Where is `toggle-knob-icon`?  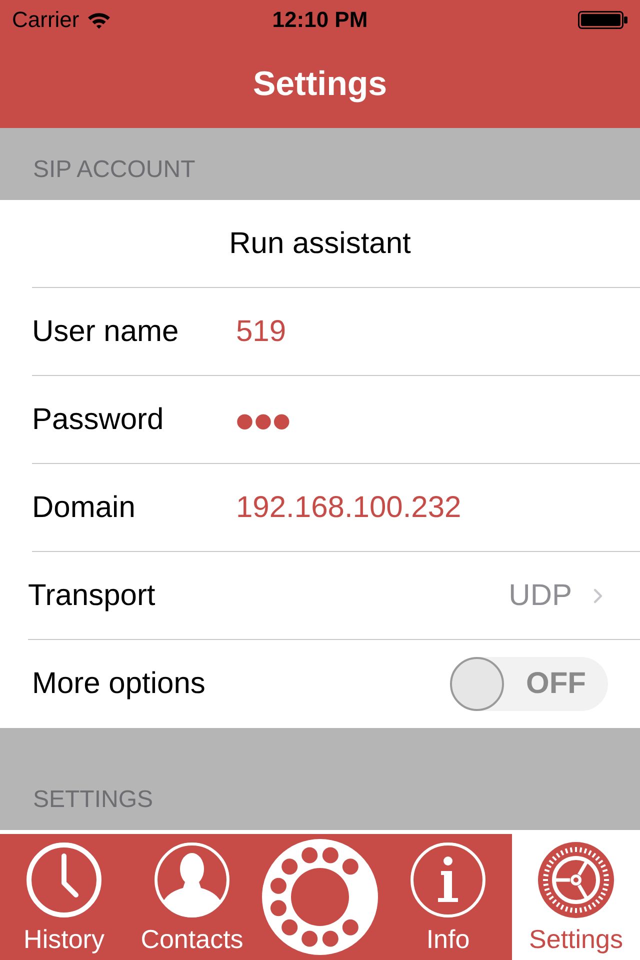
toggle-knob-icon is located at coordinates (477, 684).